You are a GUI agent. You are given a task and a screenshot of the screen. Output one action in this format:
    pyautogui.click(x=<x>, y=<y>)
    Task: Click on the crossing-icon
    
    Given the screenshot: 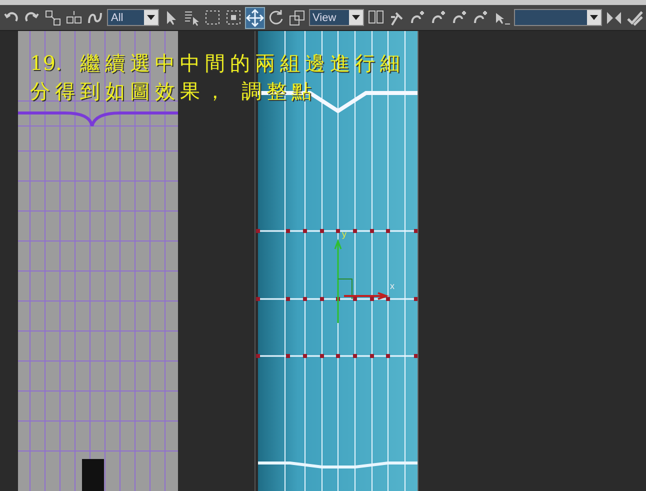 What is the action you would take?
    pyautogui.click(x=233, y=17)
    